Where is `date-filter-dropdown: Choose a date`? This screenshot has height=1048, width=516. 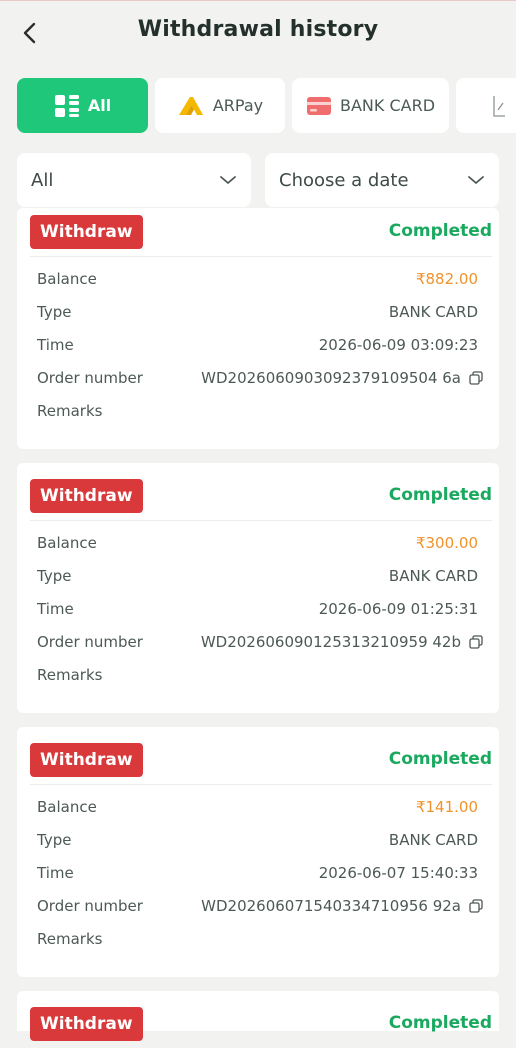
date-filter-dropdown: Choose a date is located at coordinates (382, 180).